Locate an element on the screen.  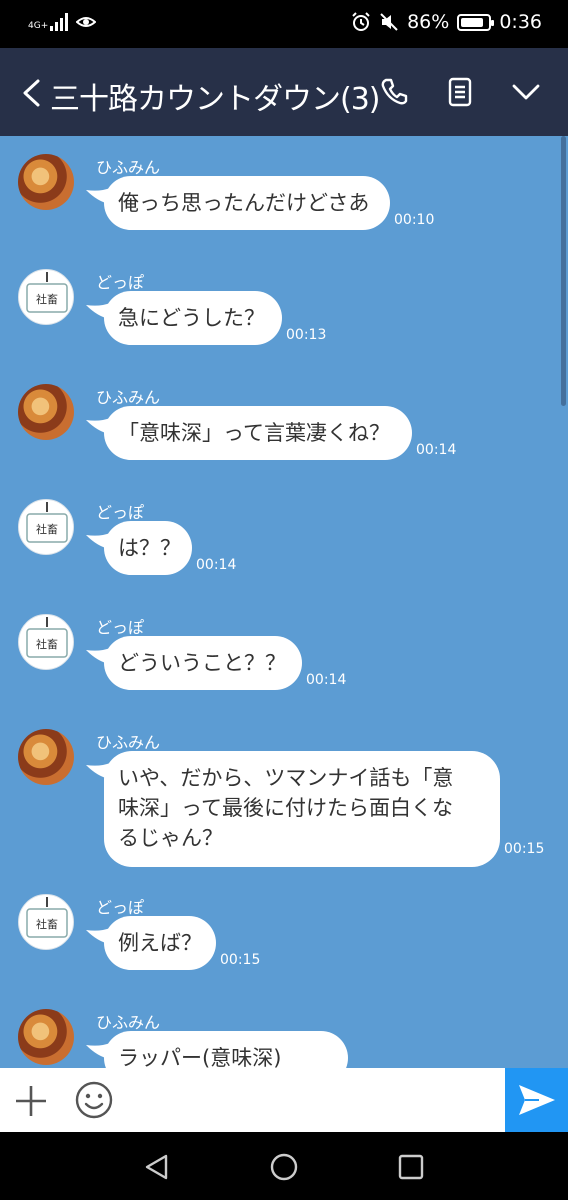
message-bubble: どういうこと？？ is located at coordinates (203, 663).